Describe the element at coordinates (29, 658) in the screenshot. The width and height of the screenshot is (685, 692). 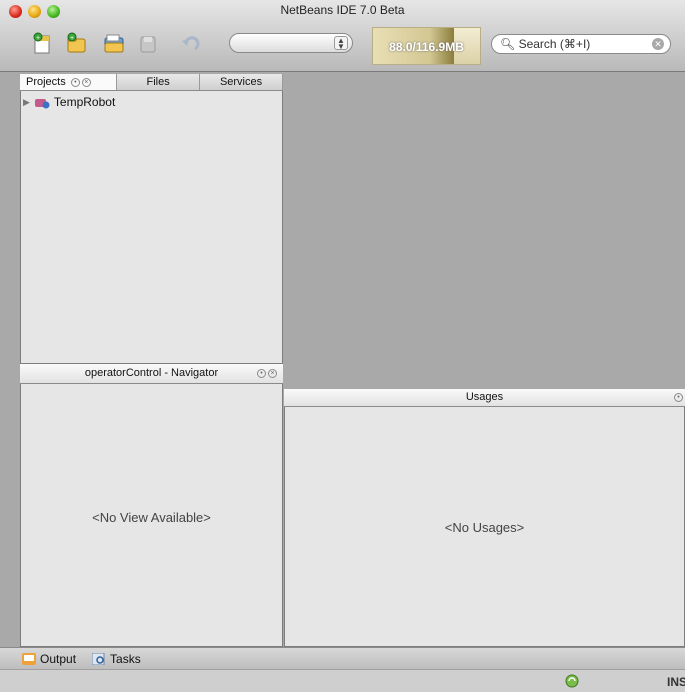
I see `output-icon` at that location.